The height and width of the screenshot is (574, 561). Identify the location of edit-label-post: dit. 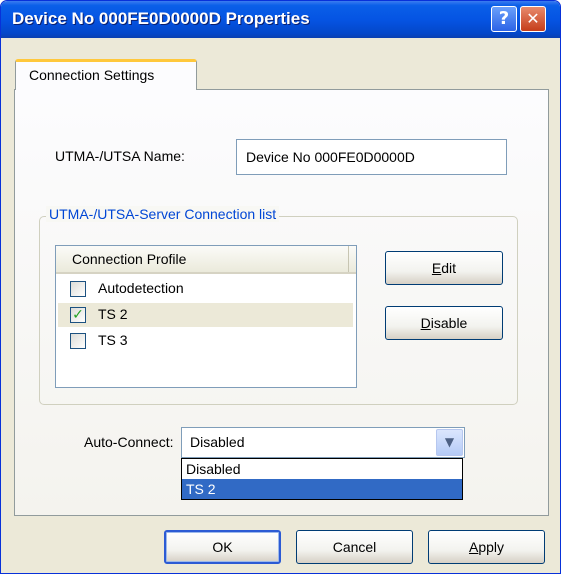
(449, 268).